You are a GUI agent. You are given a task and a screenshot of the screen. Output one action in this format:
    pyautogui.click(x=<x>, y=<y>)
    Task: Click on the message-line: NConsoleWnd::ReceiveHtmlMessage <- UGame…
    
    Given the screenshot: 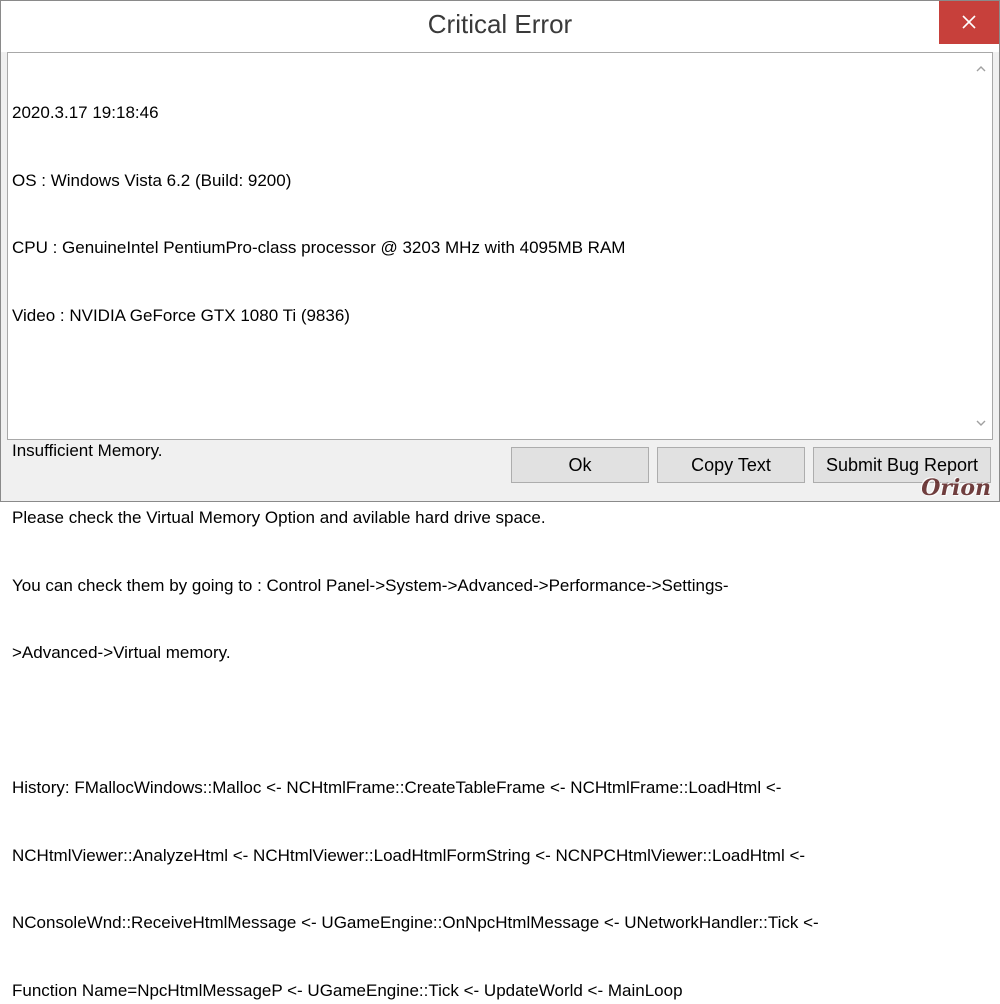 What is the action you would take?
    pyautogui.click(x=415, y=922)
    